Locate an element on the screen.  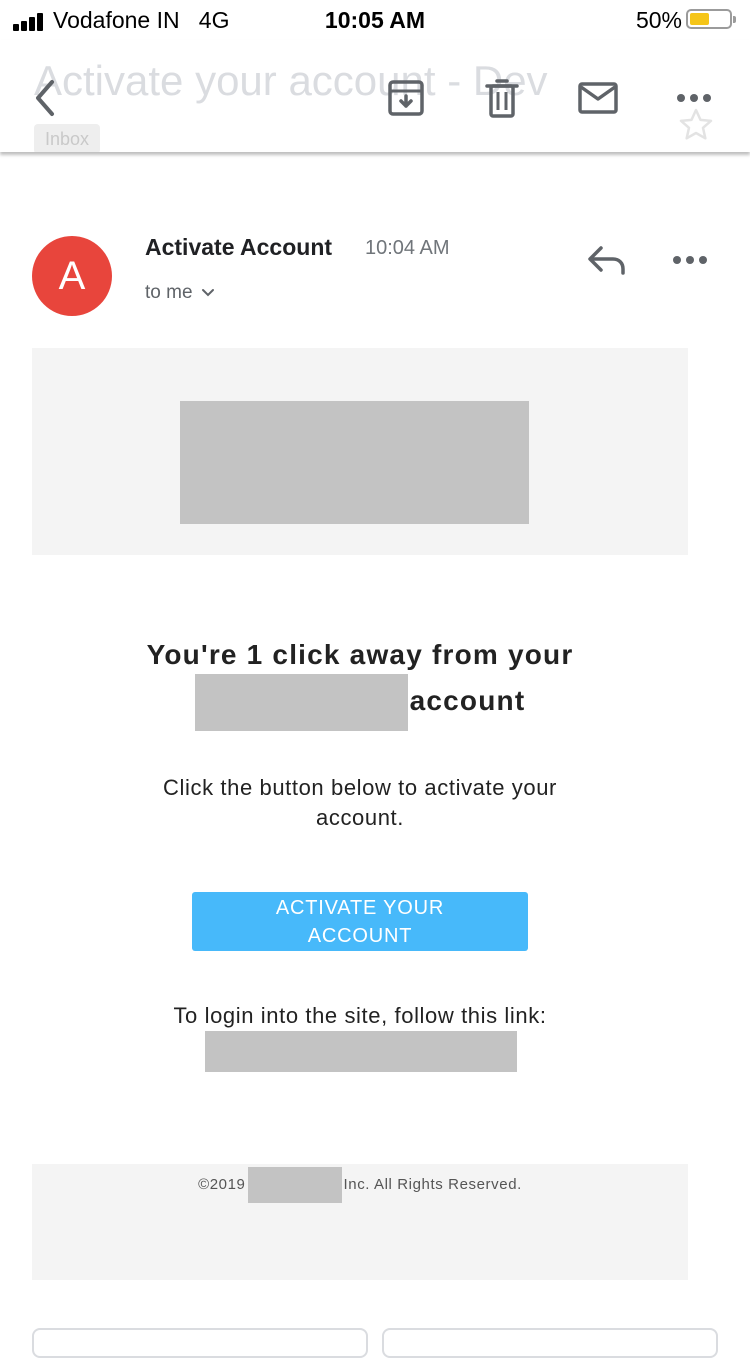
avatar: A is located at coordinates (72, 276).